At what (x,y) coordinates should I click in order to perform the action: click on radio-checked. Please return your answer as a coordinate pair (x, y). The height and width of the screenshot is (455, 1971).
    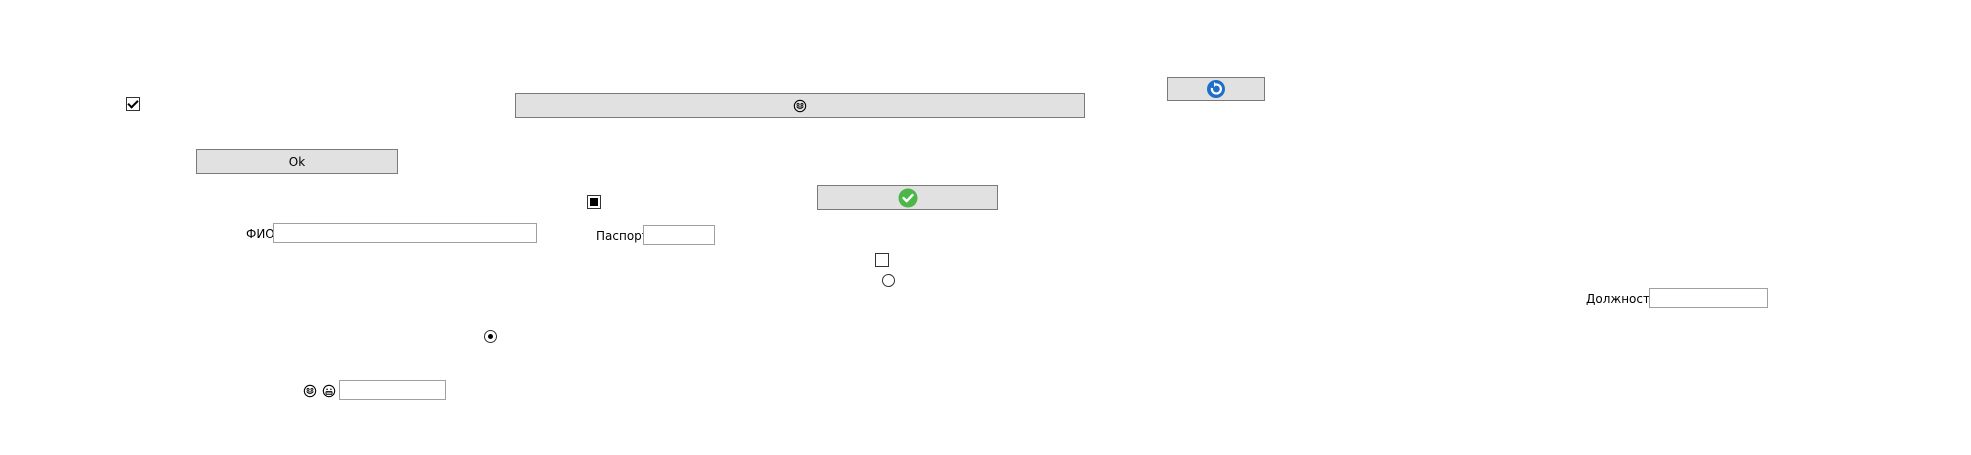
    Looking at the image, I should click on (490, 336).